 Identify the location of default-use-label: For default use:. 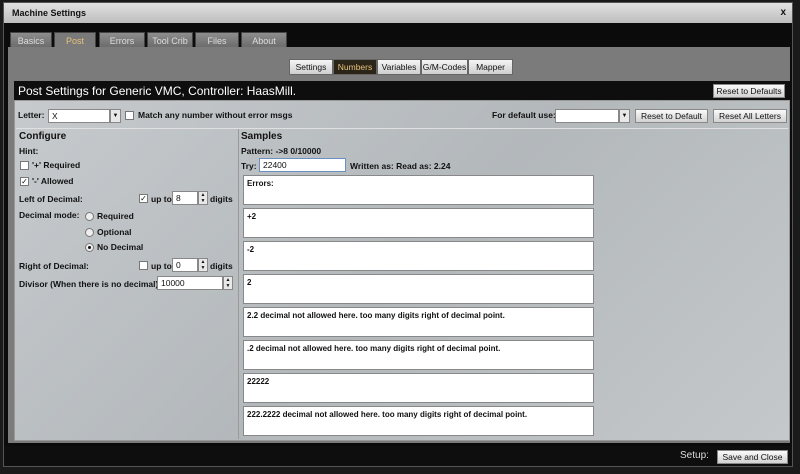
(524, 115).